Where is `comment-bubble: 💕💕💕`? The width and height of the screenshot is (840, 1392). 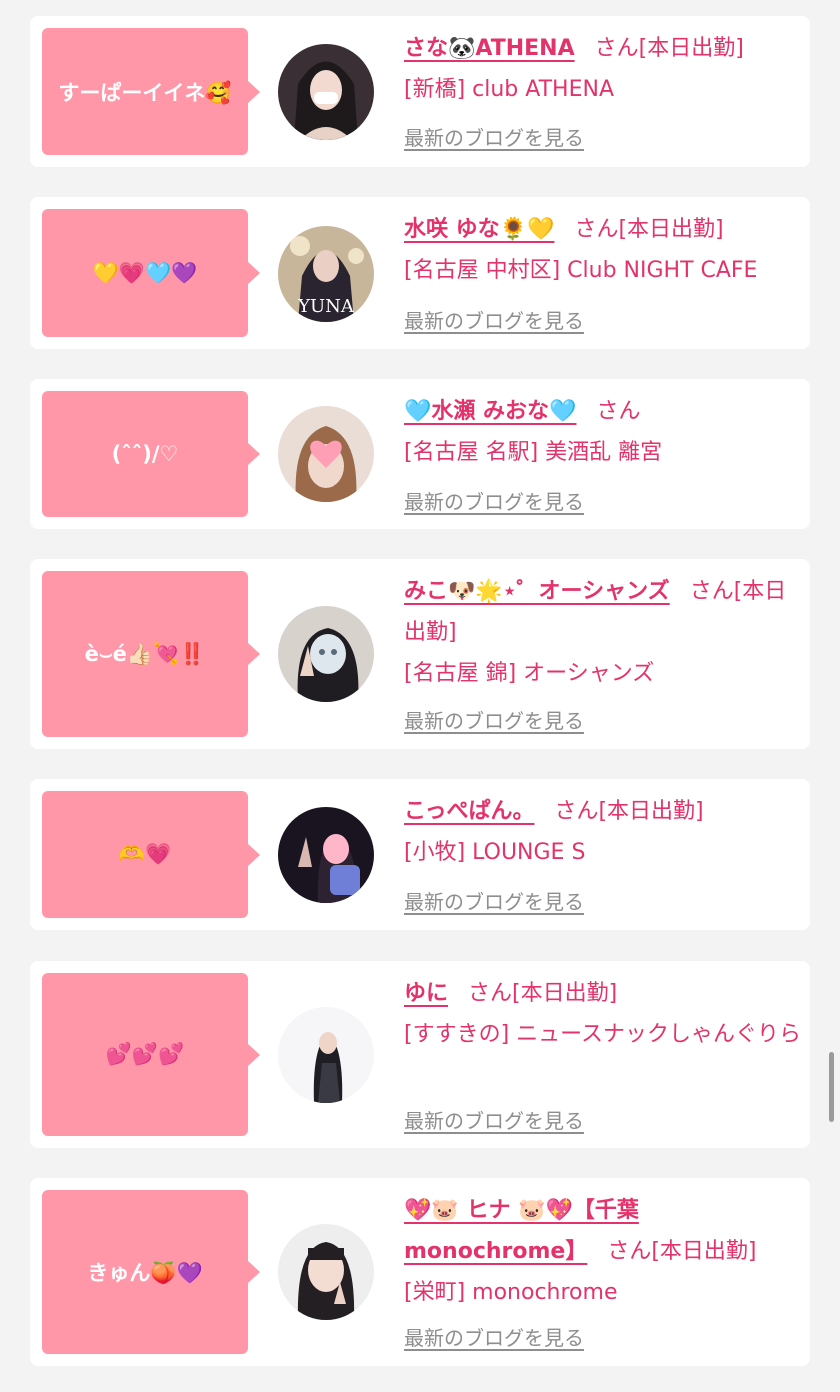 comment-bubble: 💕💕💕 is located at coordinates (151, 1054).